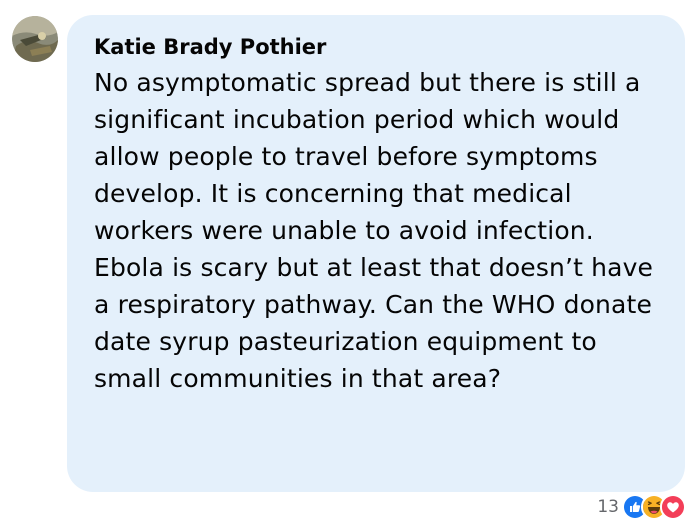  What do you see at coordinates (379, 47) in the screenshot?
I see `comment-author: Katie Brady Pothier` at bounding box center [379, 47].